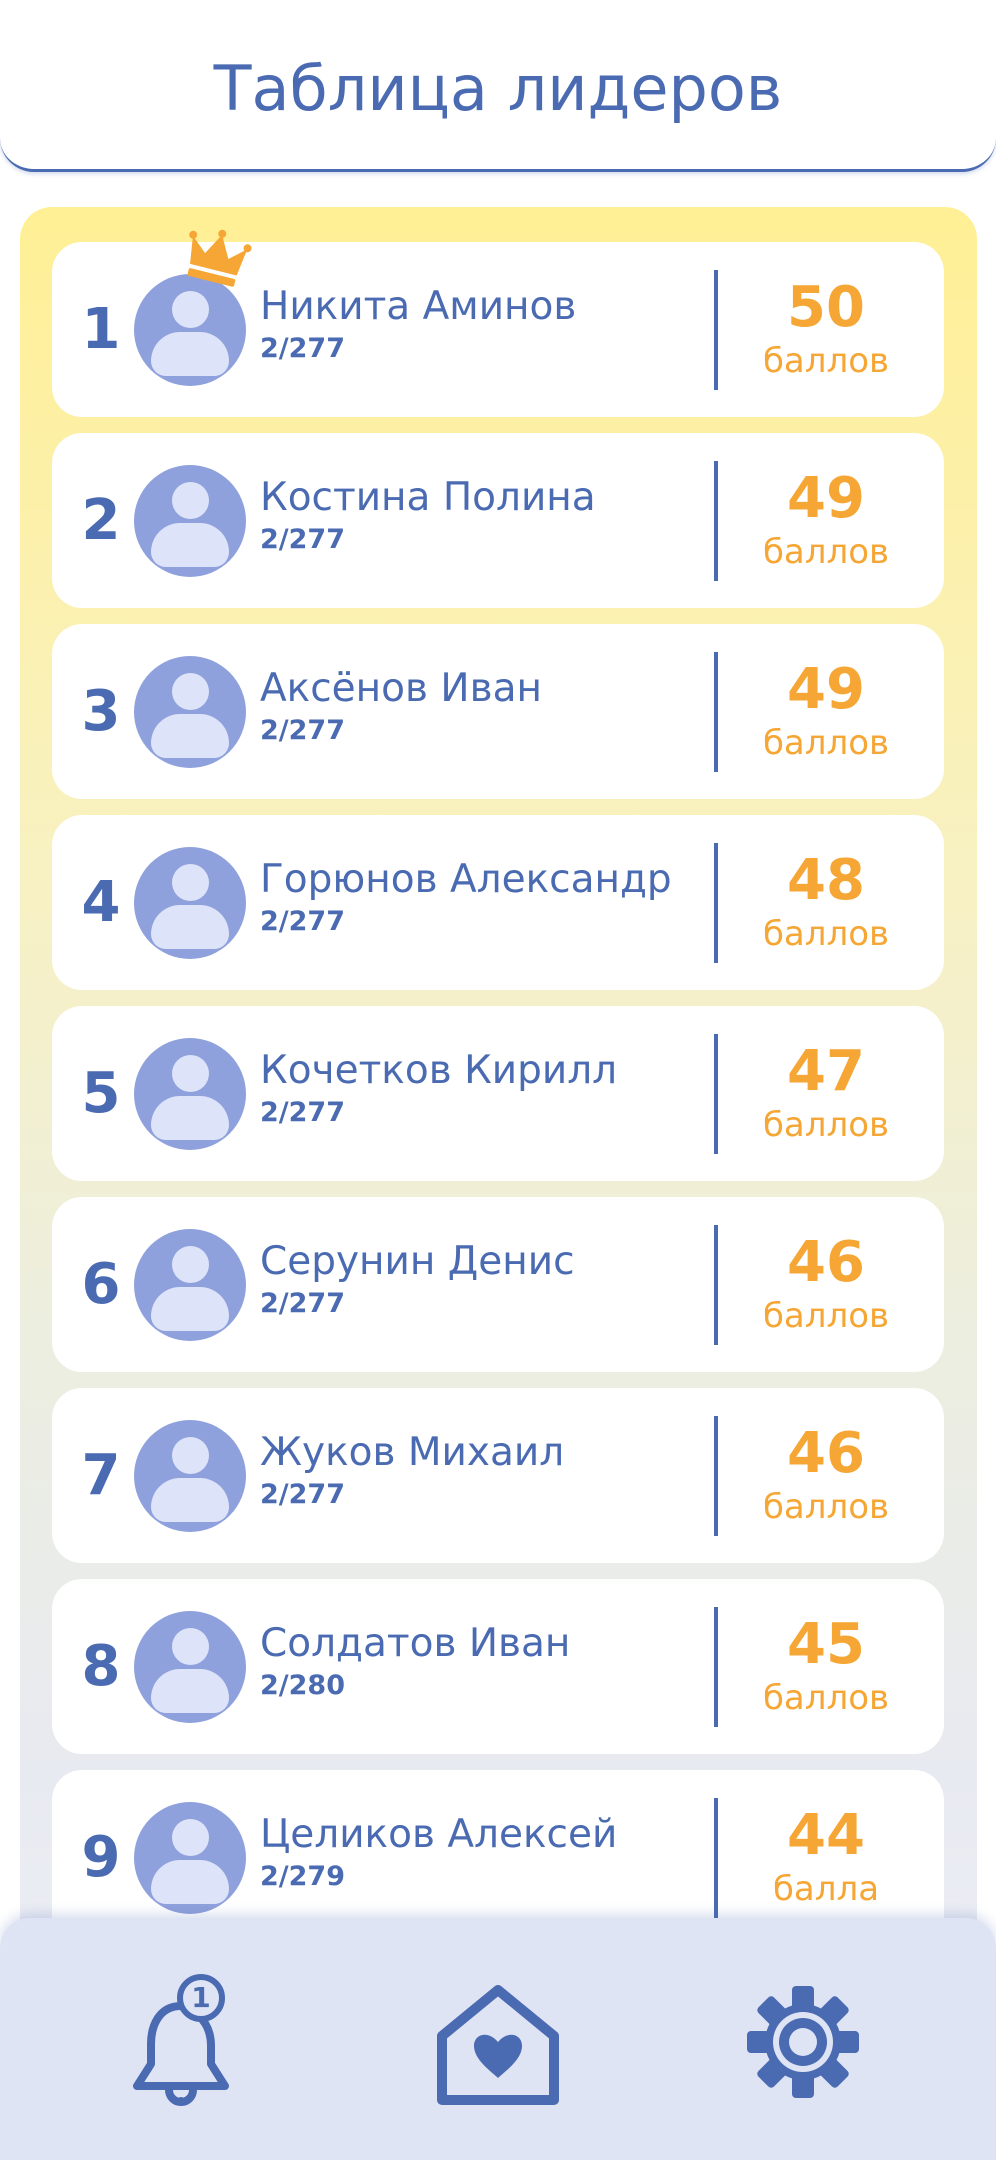  Describe the element at coordinates (428, 497) in the screenshot. I see `leader-name: Костина Полина` at that location.